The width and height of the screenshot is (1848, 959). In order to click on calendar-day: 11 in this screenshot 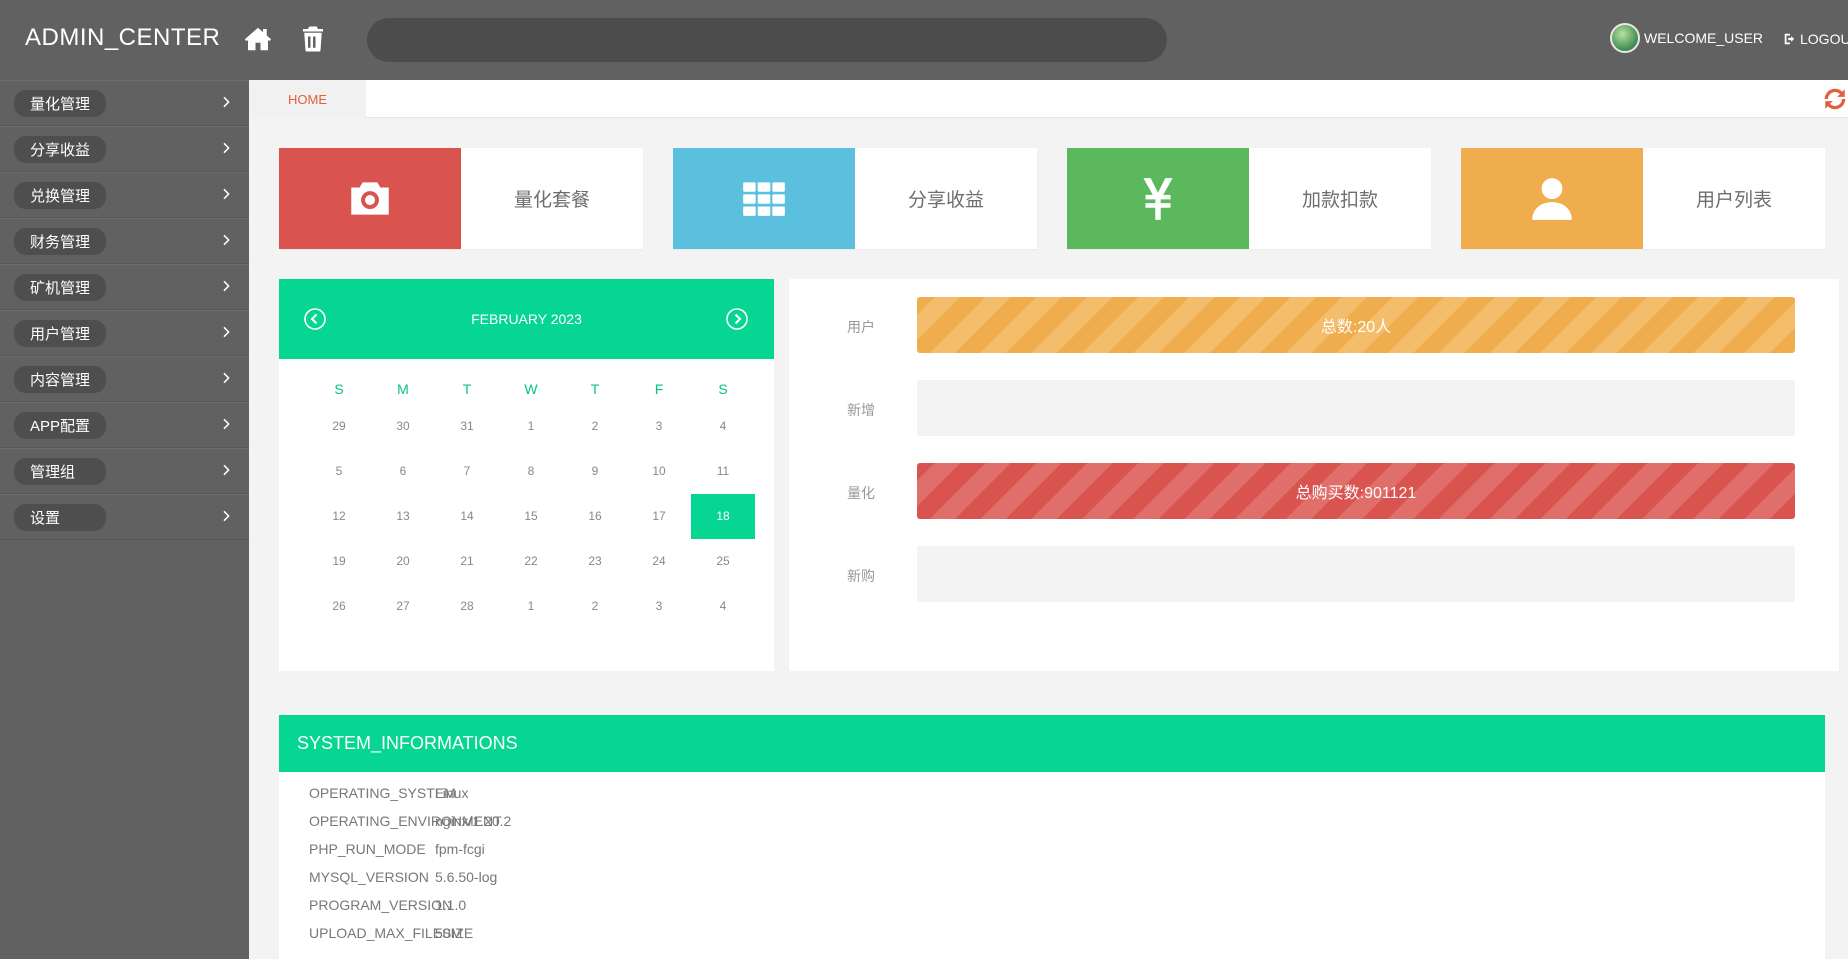, I will do `click(723, 471)`.